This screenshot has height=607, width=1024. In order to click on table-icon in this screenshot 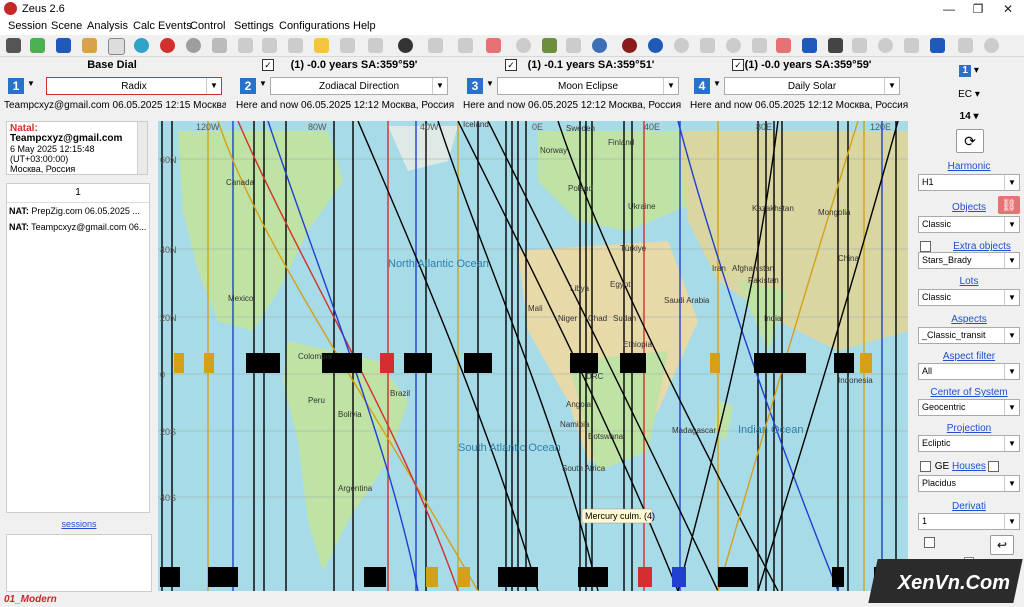, I will do `click(375, 45)`.